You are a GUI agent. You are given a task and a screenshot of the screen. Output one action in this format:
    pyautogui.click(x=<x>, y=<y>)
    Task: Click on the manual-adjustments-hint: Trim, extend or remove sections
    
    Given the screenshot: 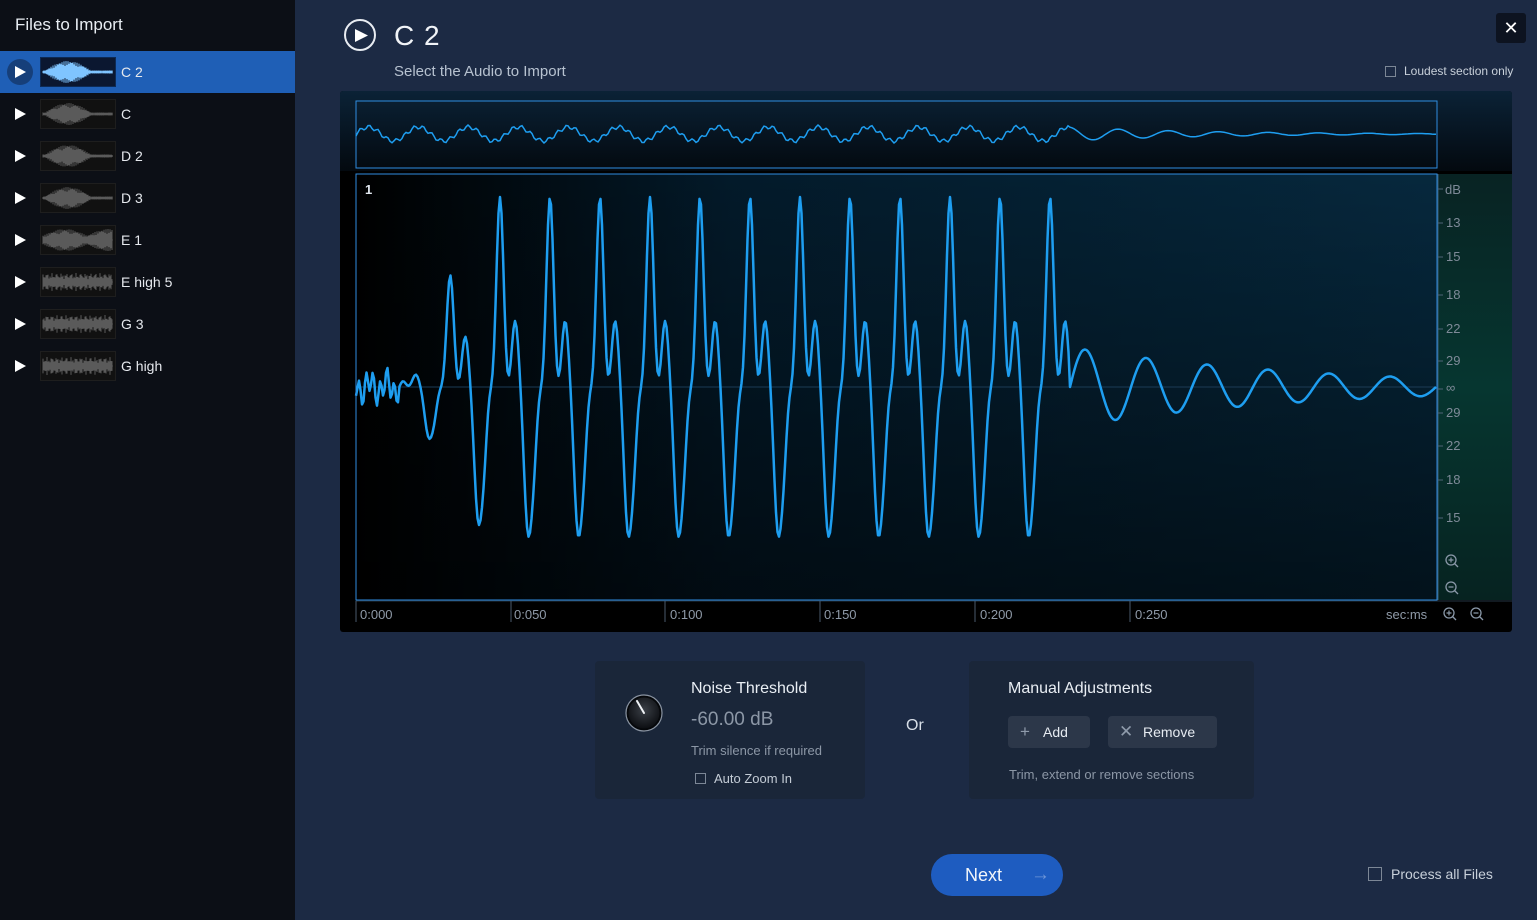 What is the action you would take?
    pyautogui.click(x=1102, y=774)
    